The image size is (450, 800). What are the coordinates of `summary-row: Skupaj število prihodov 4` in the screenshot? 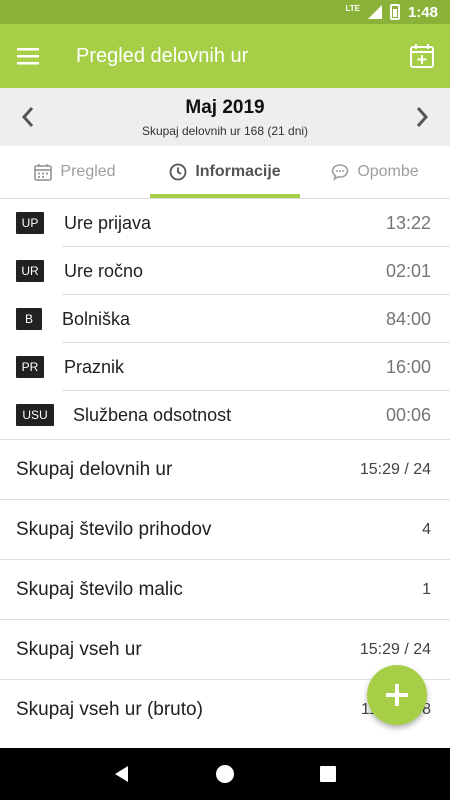 It's located at (225, 529).